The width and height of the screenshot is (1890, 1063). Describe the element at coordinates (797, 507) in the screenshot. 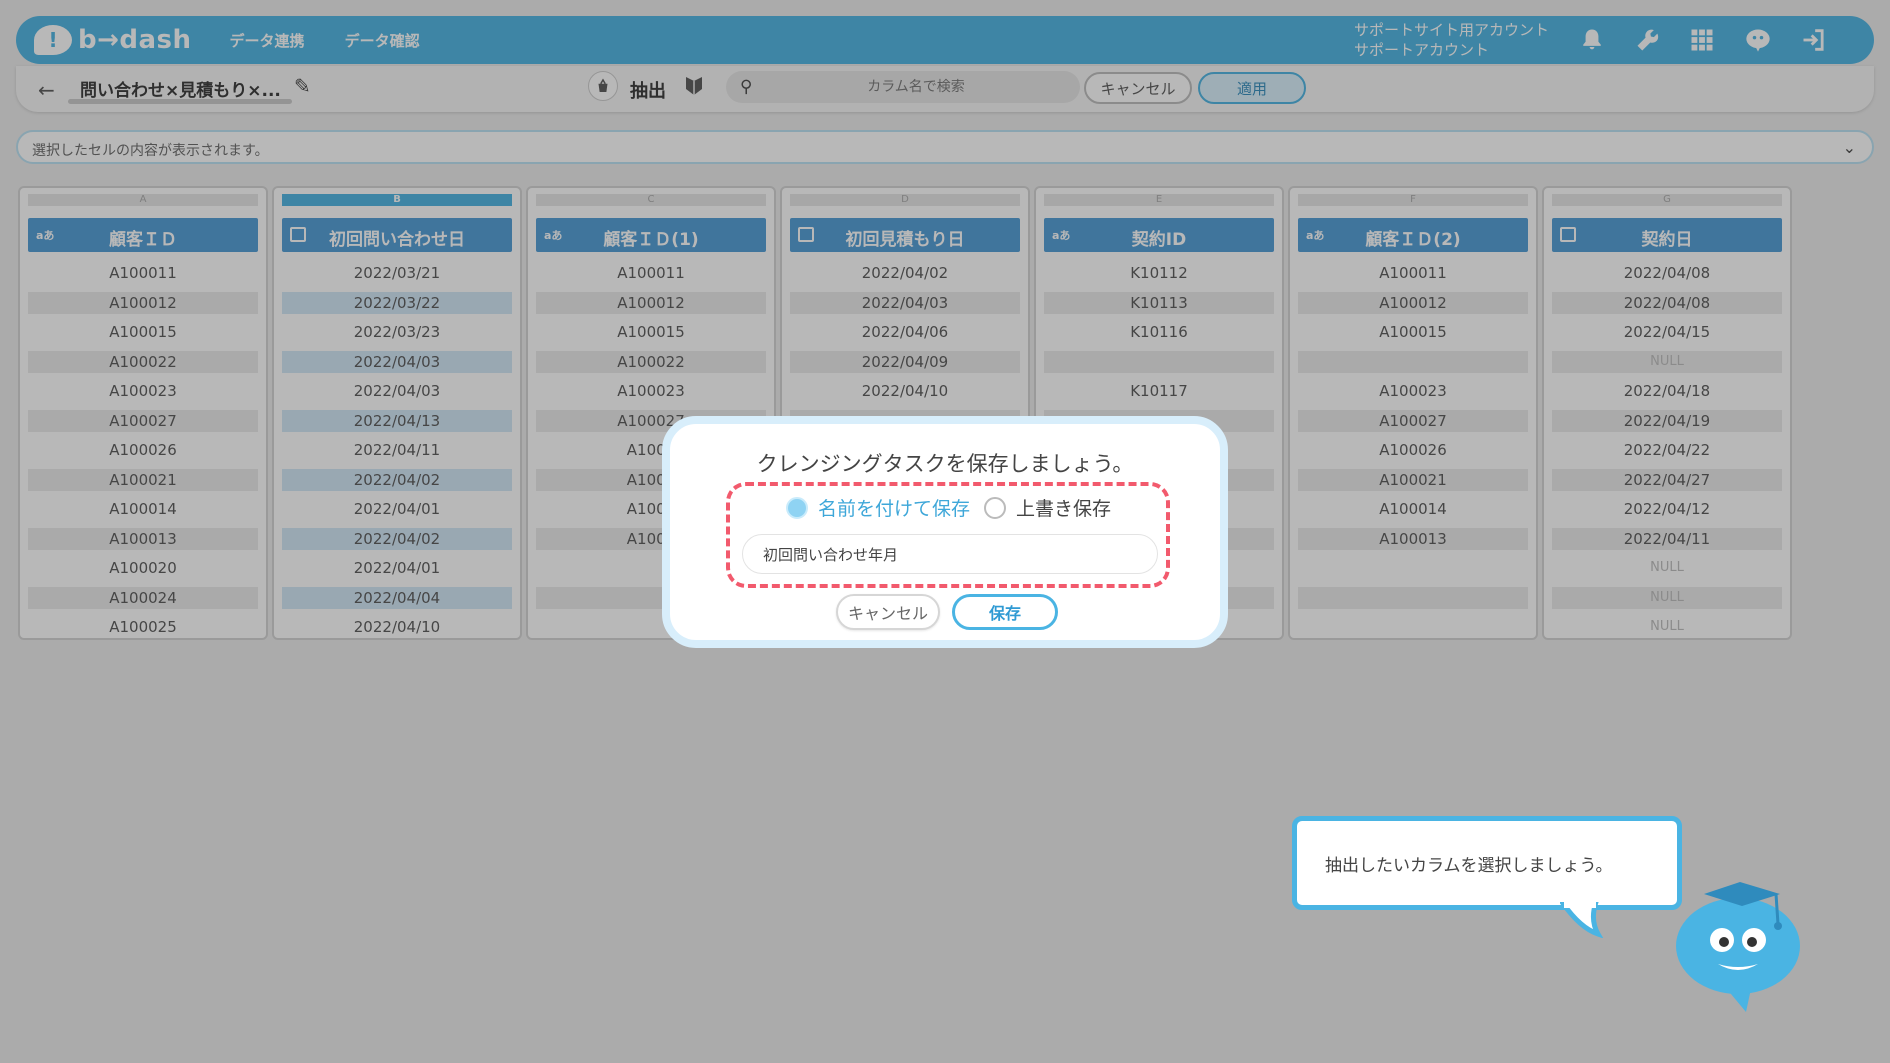

I see `radio-selected-indicator` at that location.